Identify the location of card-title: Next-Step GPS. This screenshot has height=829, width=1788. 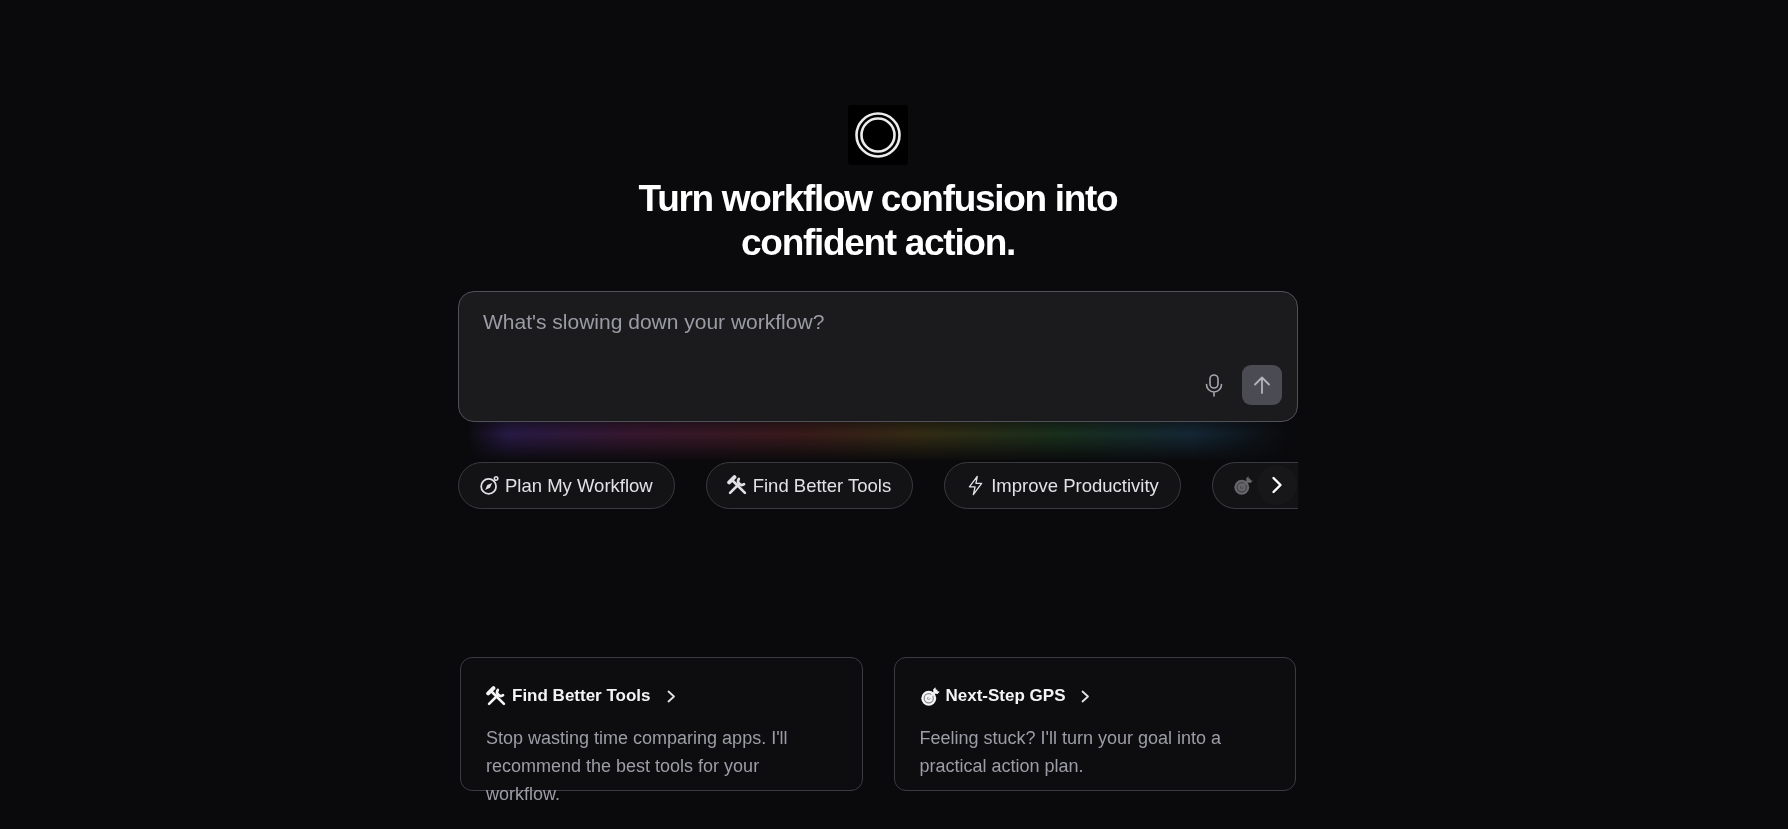
(1005, 696).